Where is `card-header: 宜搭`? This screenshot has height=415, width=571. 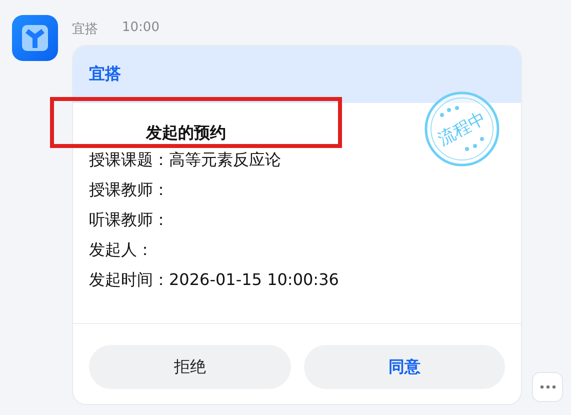
card-header: 宜搭 is located at coordinates (105, 74).